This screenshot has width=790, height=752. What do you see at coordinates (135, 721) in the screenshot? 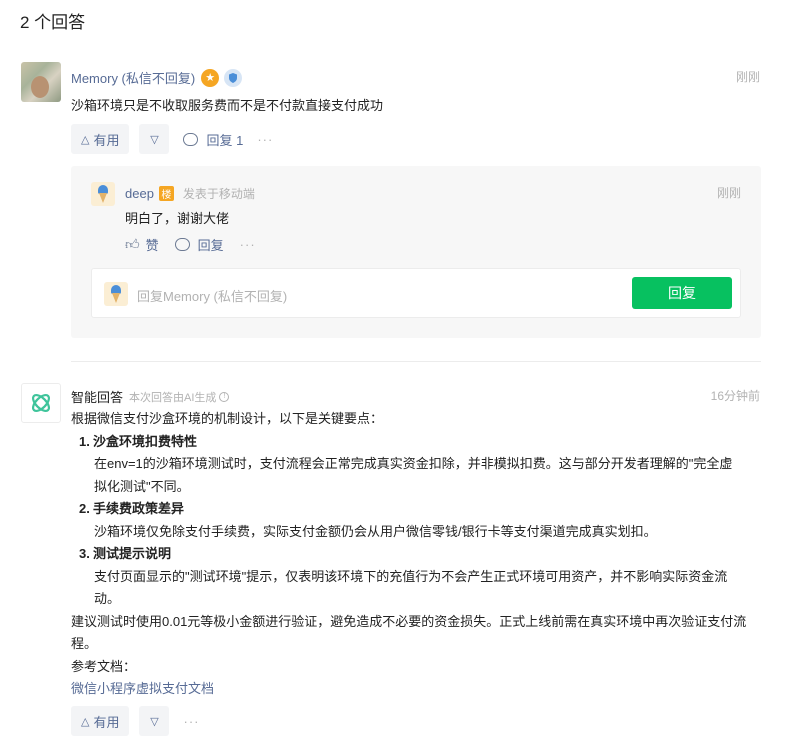
I see `answer-actions: △ 有用 ▽ ···` at bounding box center [135, 721].